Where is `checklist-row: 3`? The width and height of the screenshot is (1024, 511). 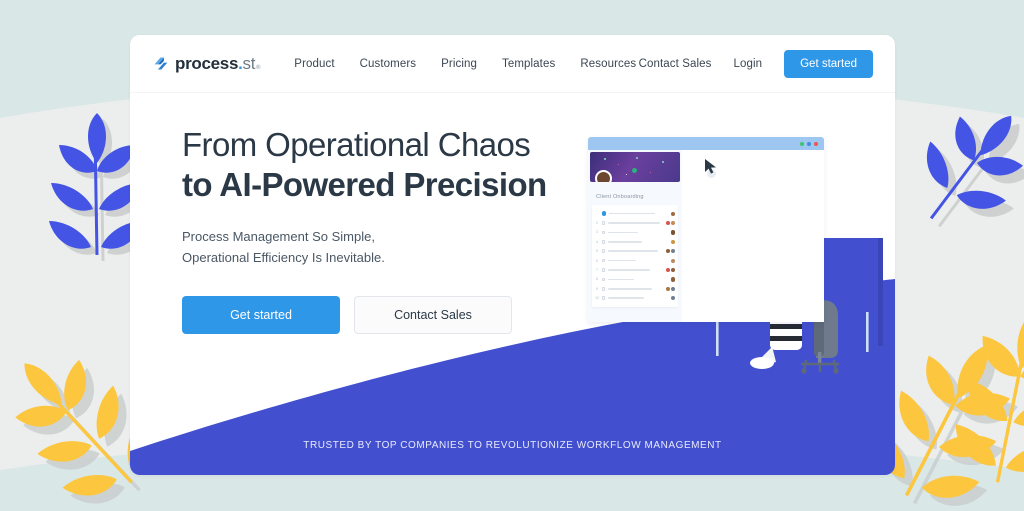
checklist-row: 3 is located at coordinates (635, 232).